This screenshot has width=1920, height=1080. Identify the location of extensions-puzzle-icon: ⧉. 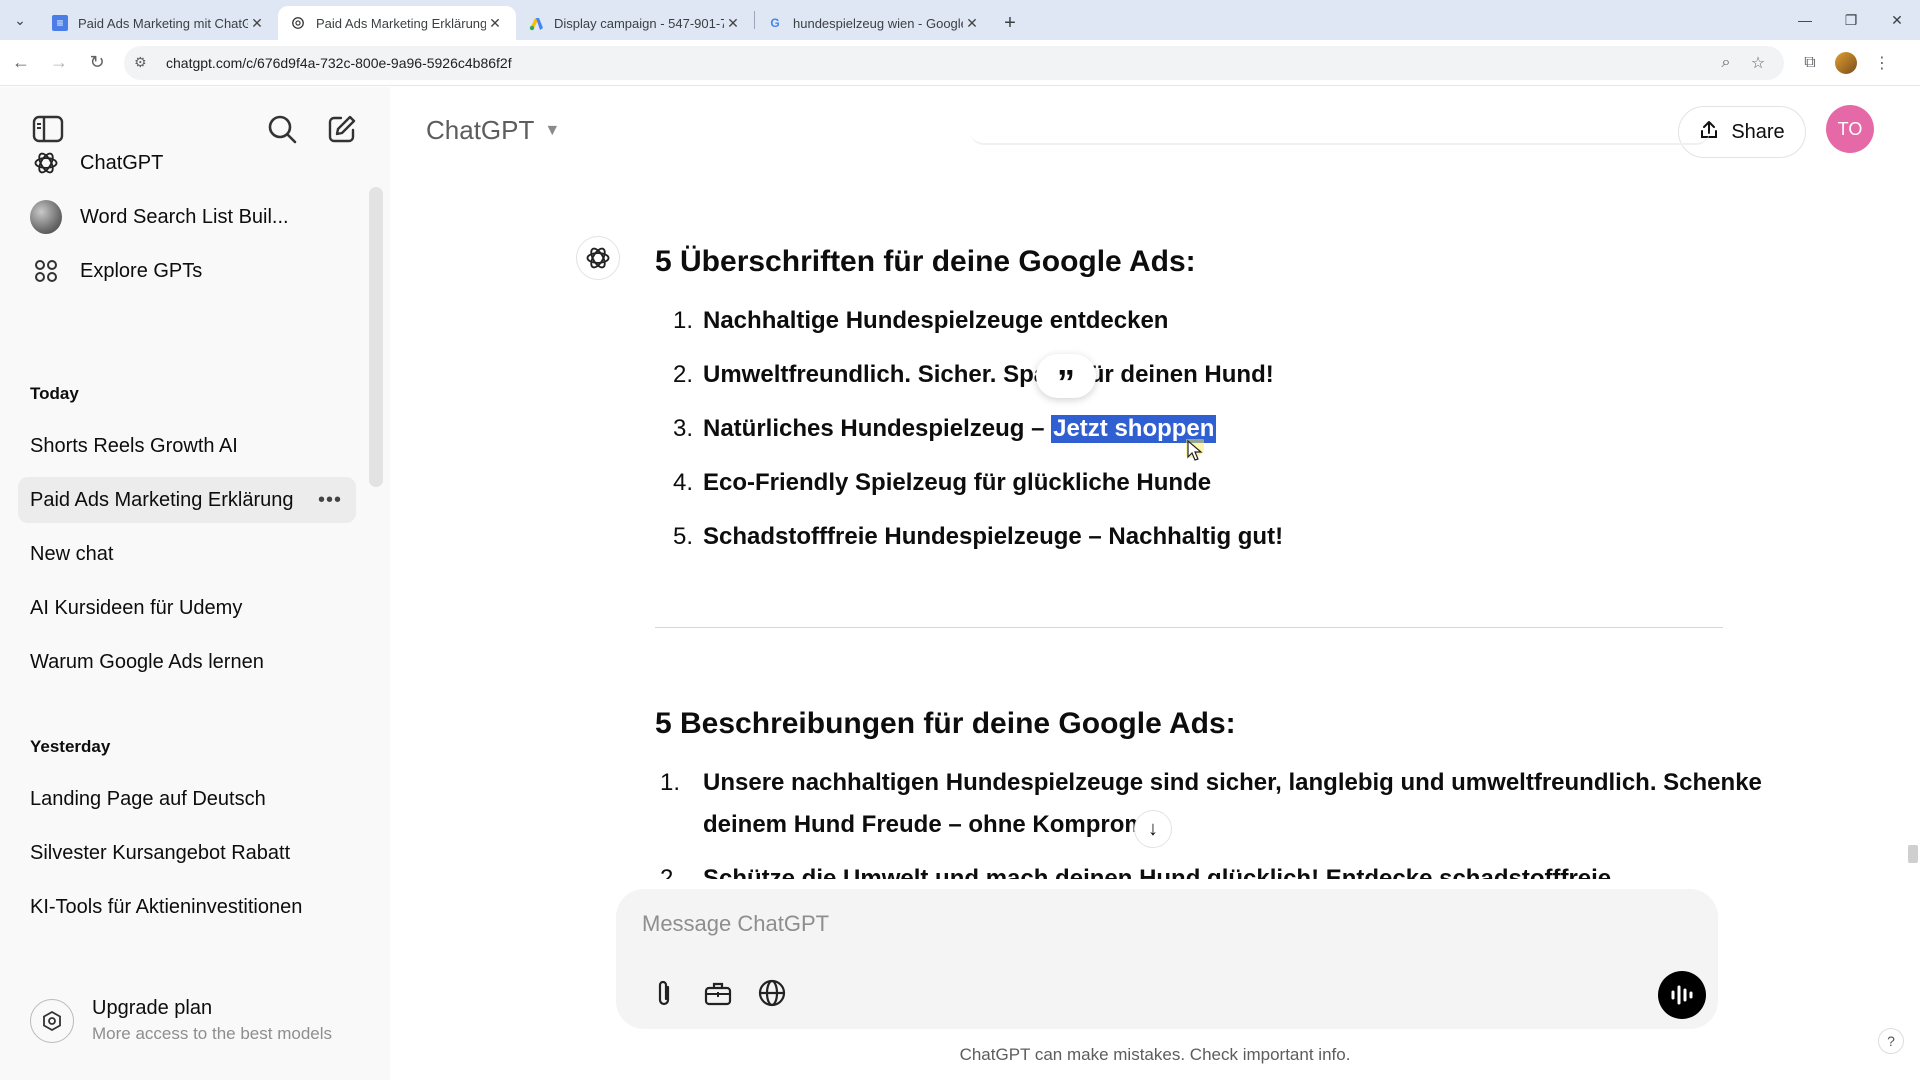
(1810, 63).